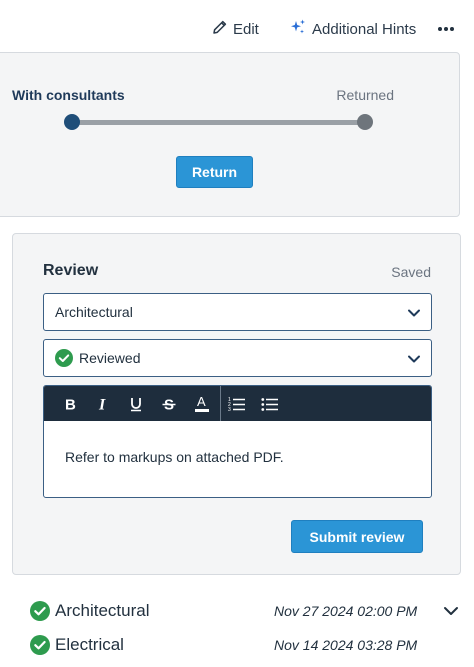 The height and width of the screenshot is (667, 474). Describe the element at coordinates (220, 29) in the screenshot. I see `pencil-icon` at that location.